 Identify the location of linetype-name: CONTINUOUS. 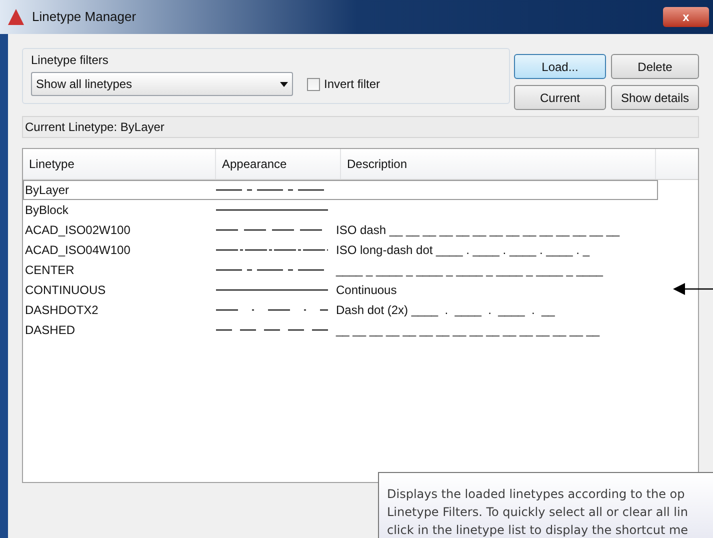
(65, 290).